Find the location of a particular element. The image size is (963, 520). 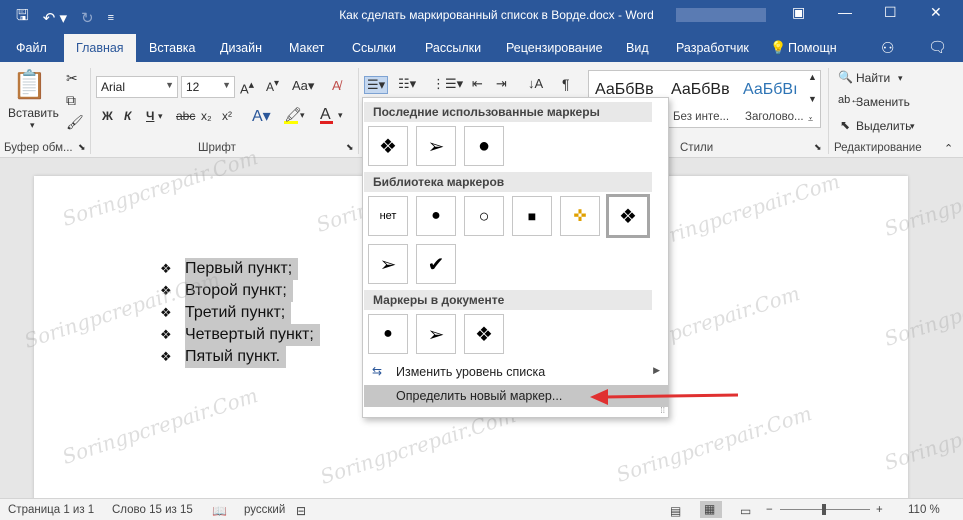

tab-insert: Вставка is located at coordinates (172, 48).